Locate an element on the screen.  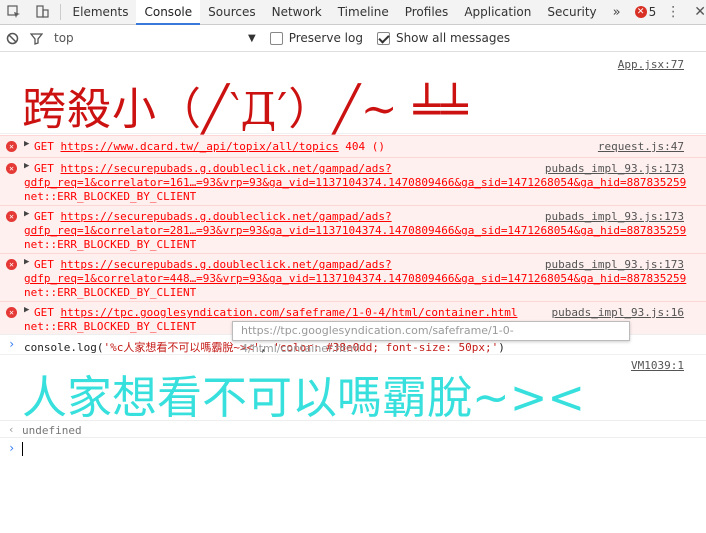
styled-log-text: 人家想看不可以嗎霸脫~>< is located at coordinates (304, 397).